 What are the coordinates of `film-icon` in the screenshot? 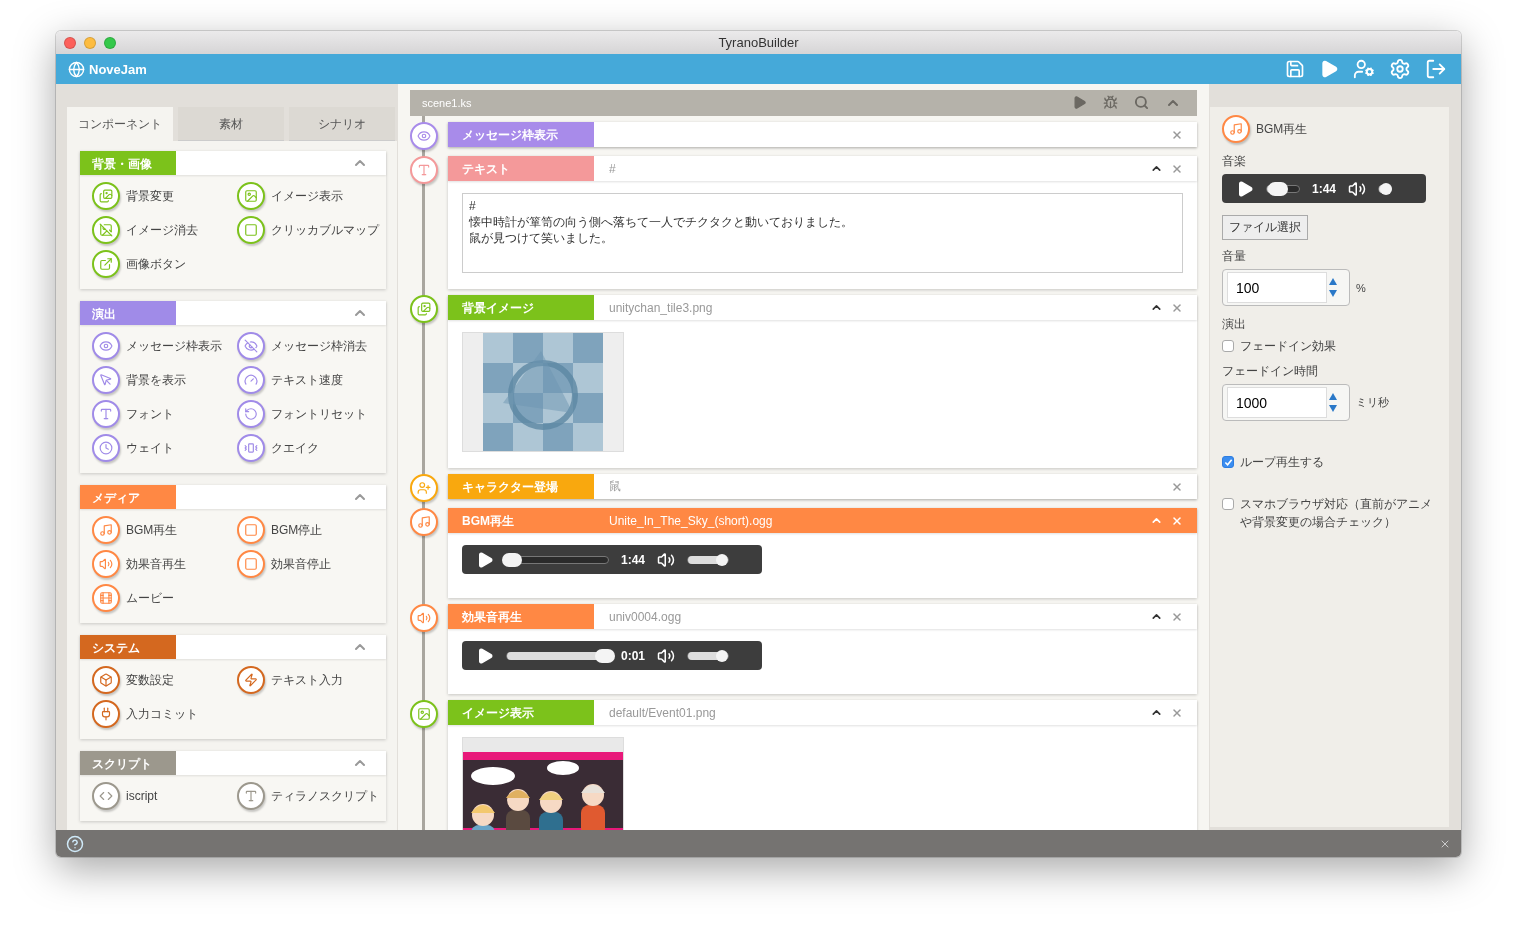 It's located at (106, 598).